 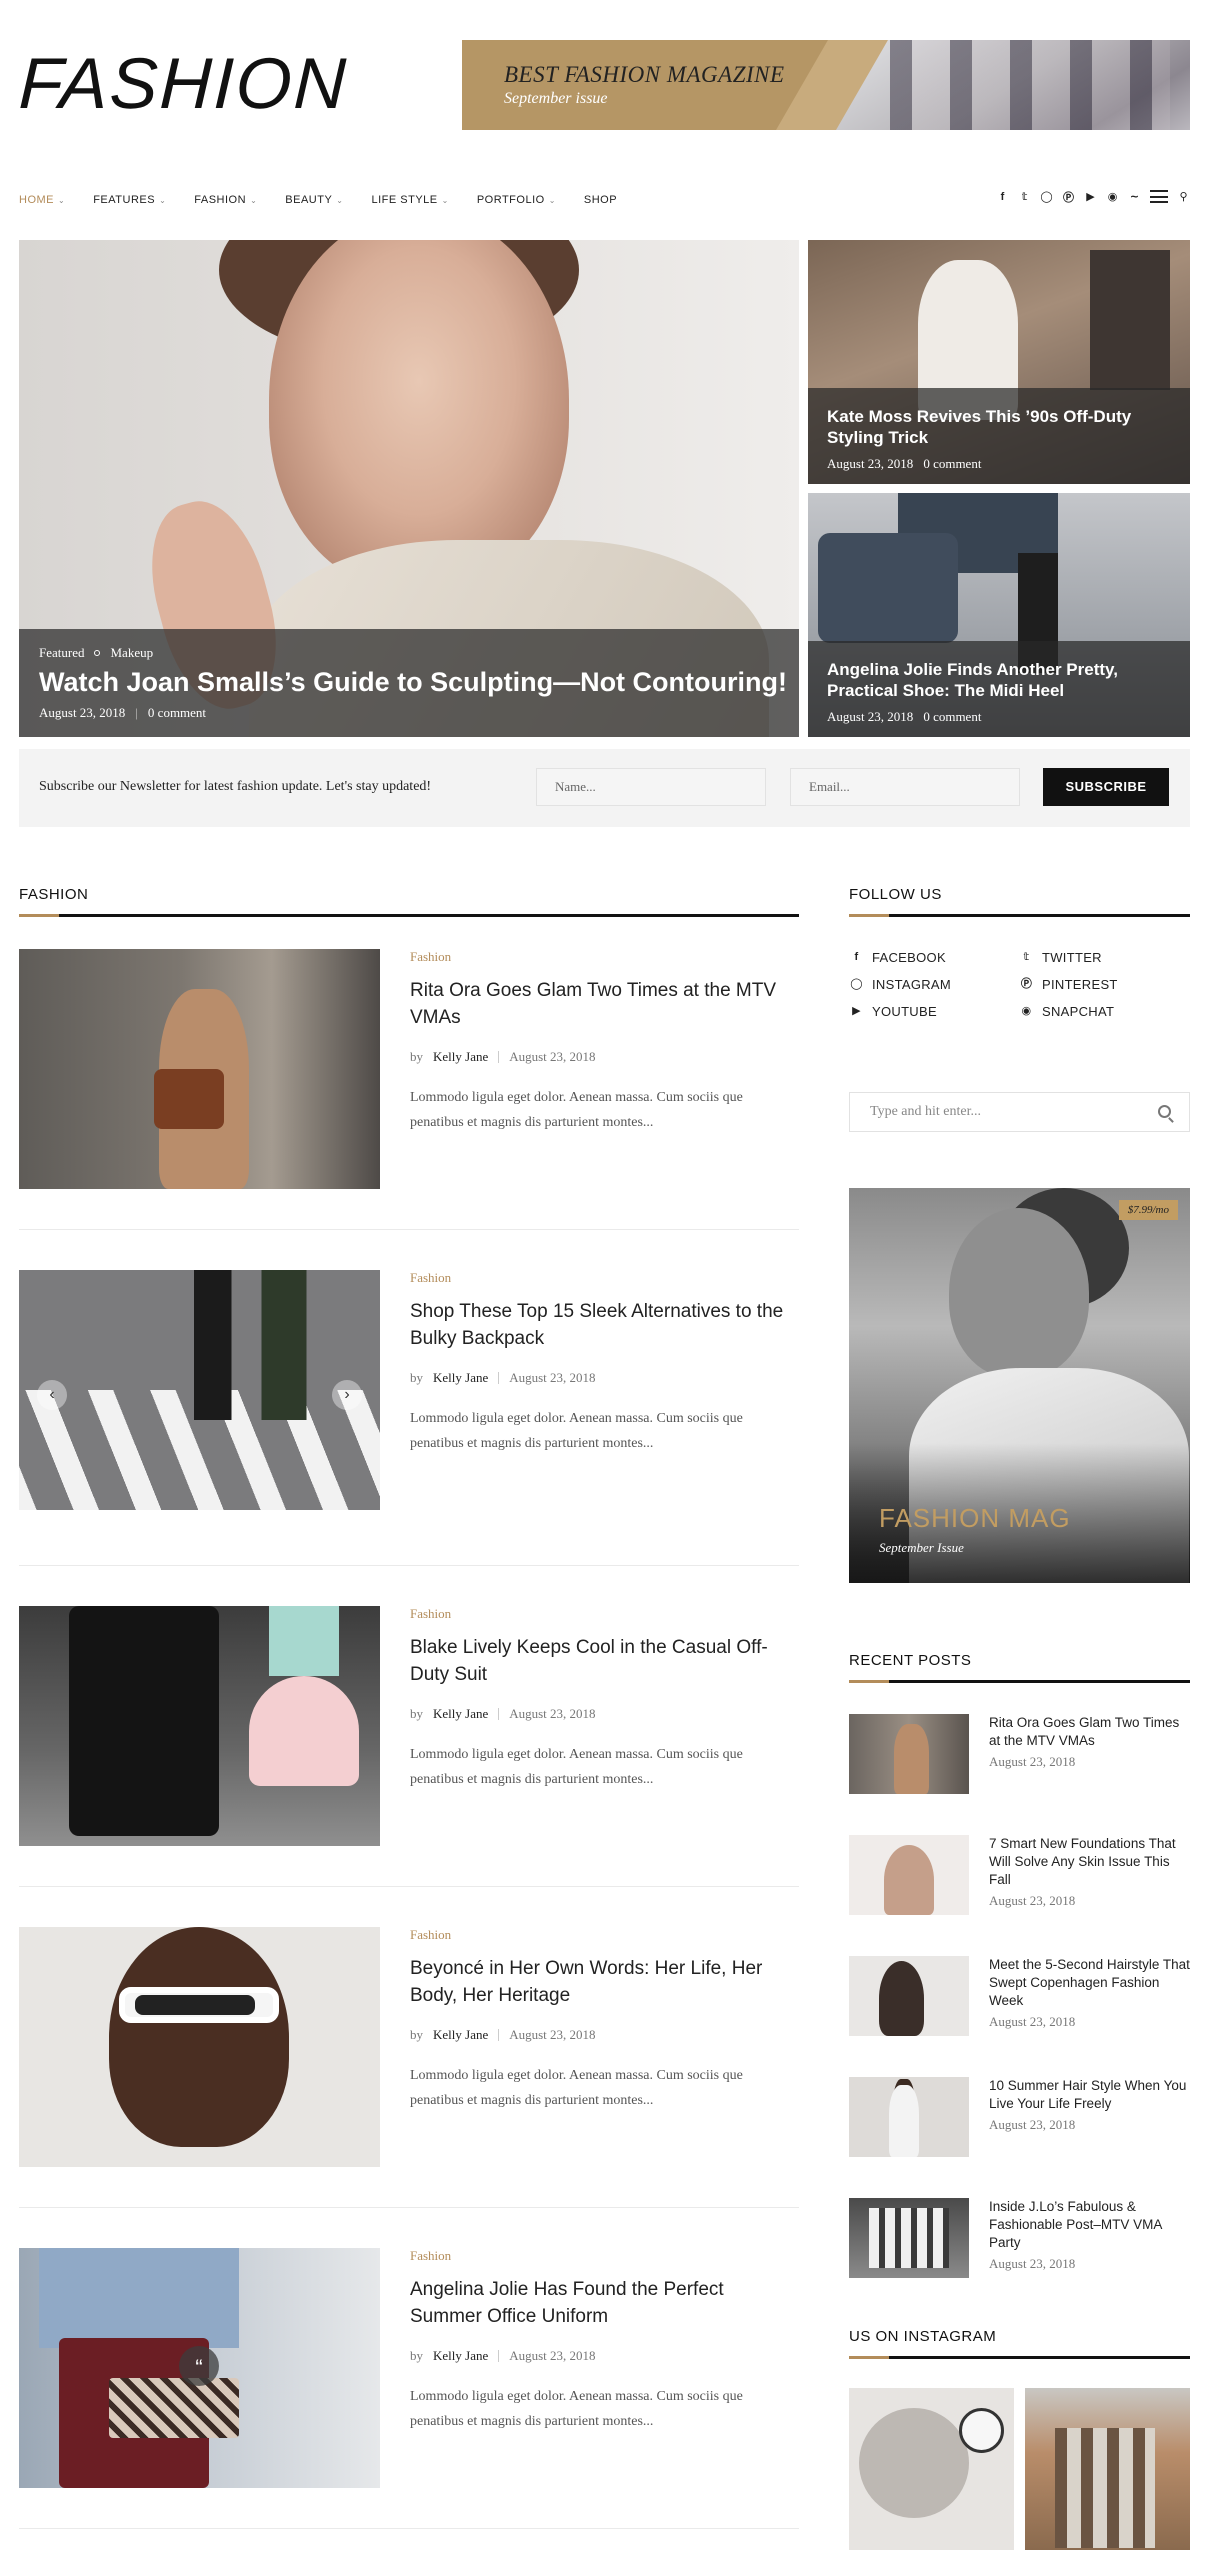 What do you see at coordinates (870, 716) in the screenshot?
I see `side-post-date: August 23, 2018` at bounding box center [870, 716].